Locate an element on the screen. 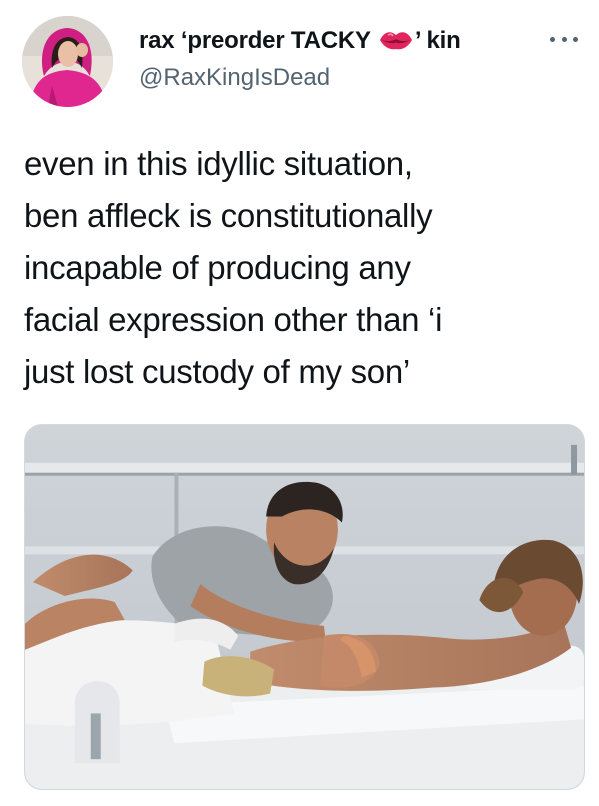 This screenshot has width=599, height=806. author-handle: @RaxKingIsDead is located at coordinates (234, 78).